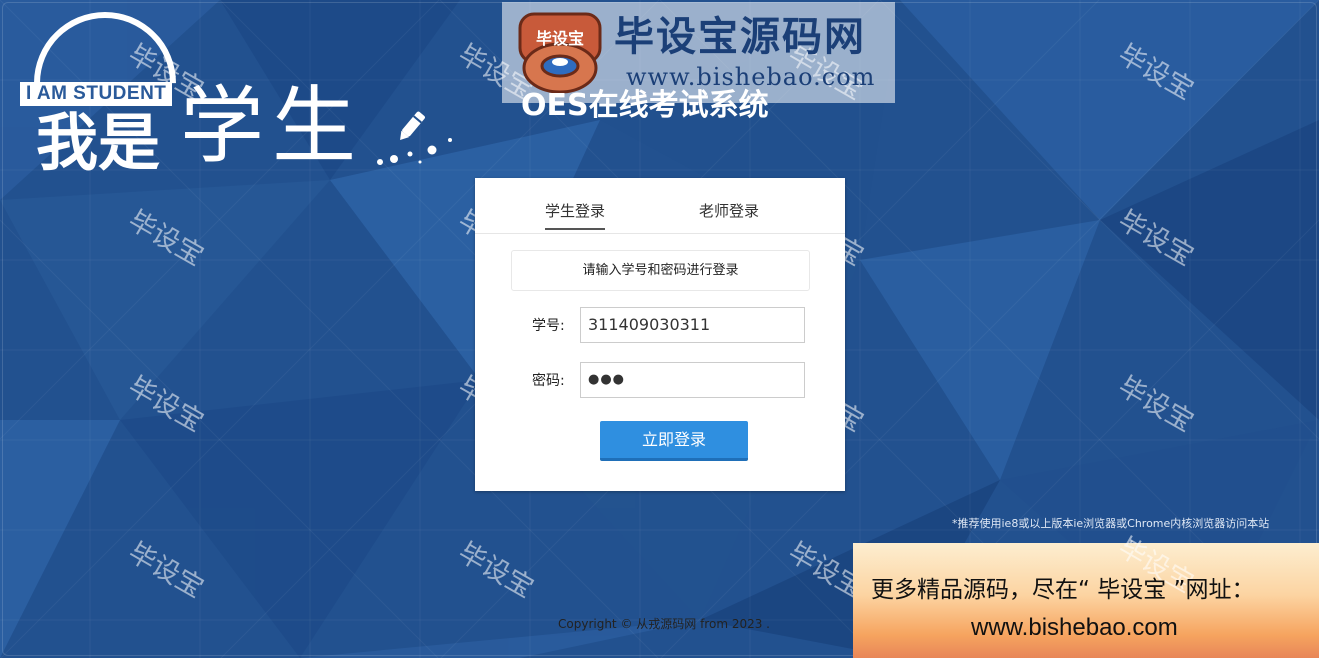 Image resolution: width=1319 pixels, height=658 pixels. What do you see at coordinates (560, 53) in the screenshot?
I see `mascot-icon: 毕设宝` at bounding box center [560, 53].